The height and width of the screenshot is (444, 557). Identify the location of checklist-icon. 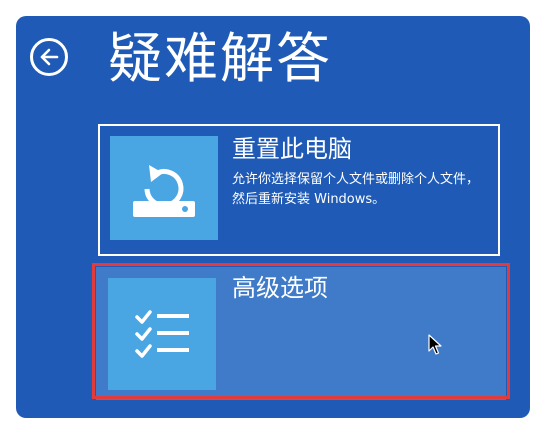
(162, 334).